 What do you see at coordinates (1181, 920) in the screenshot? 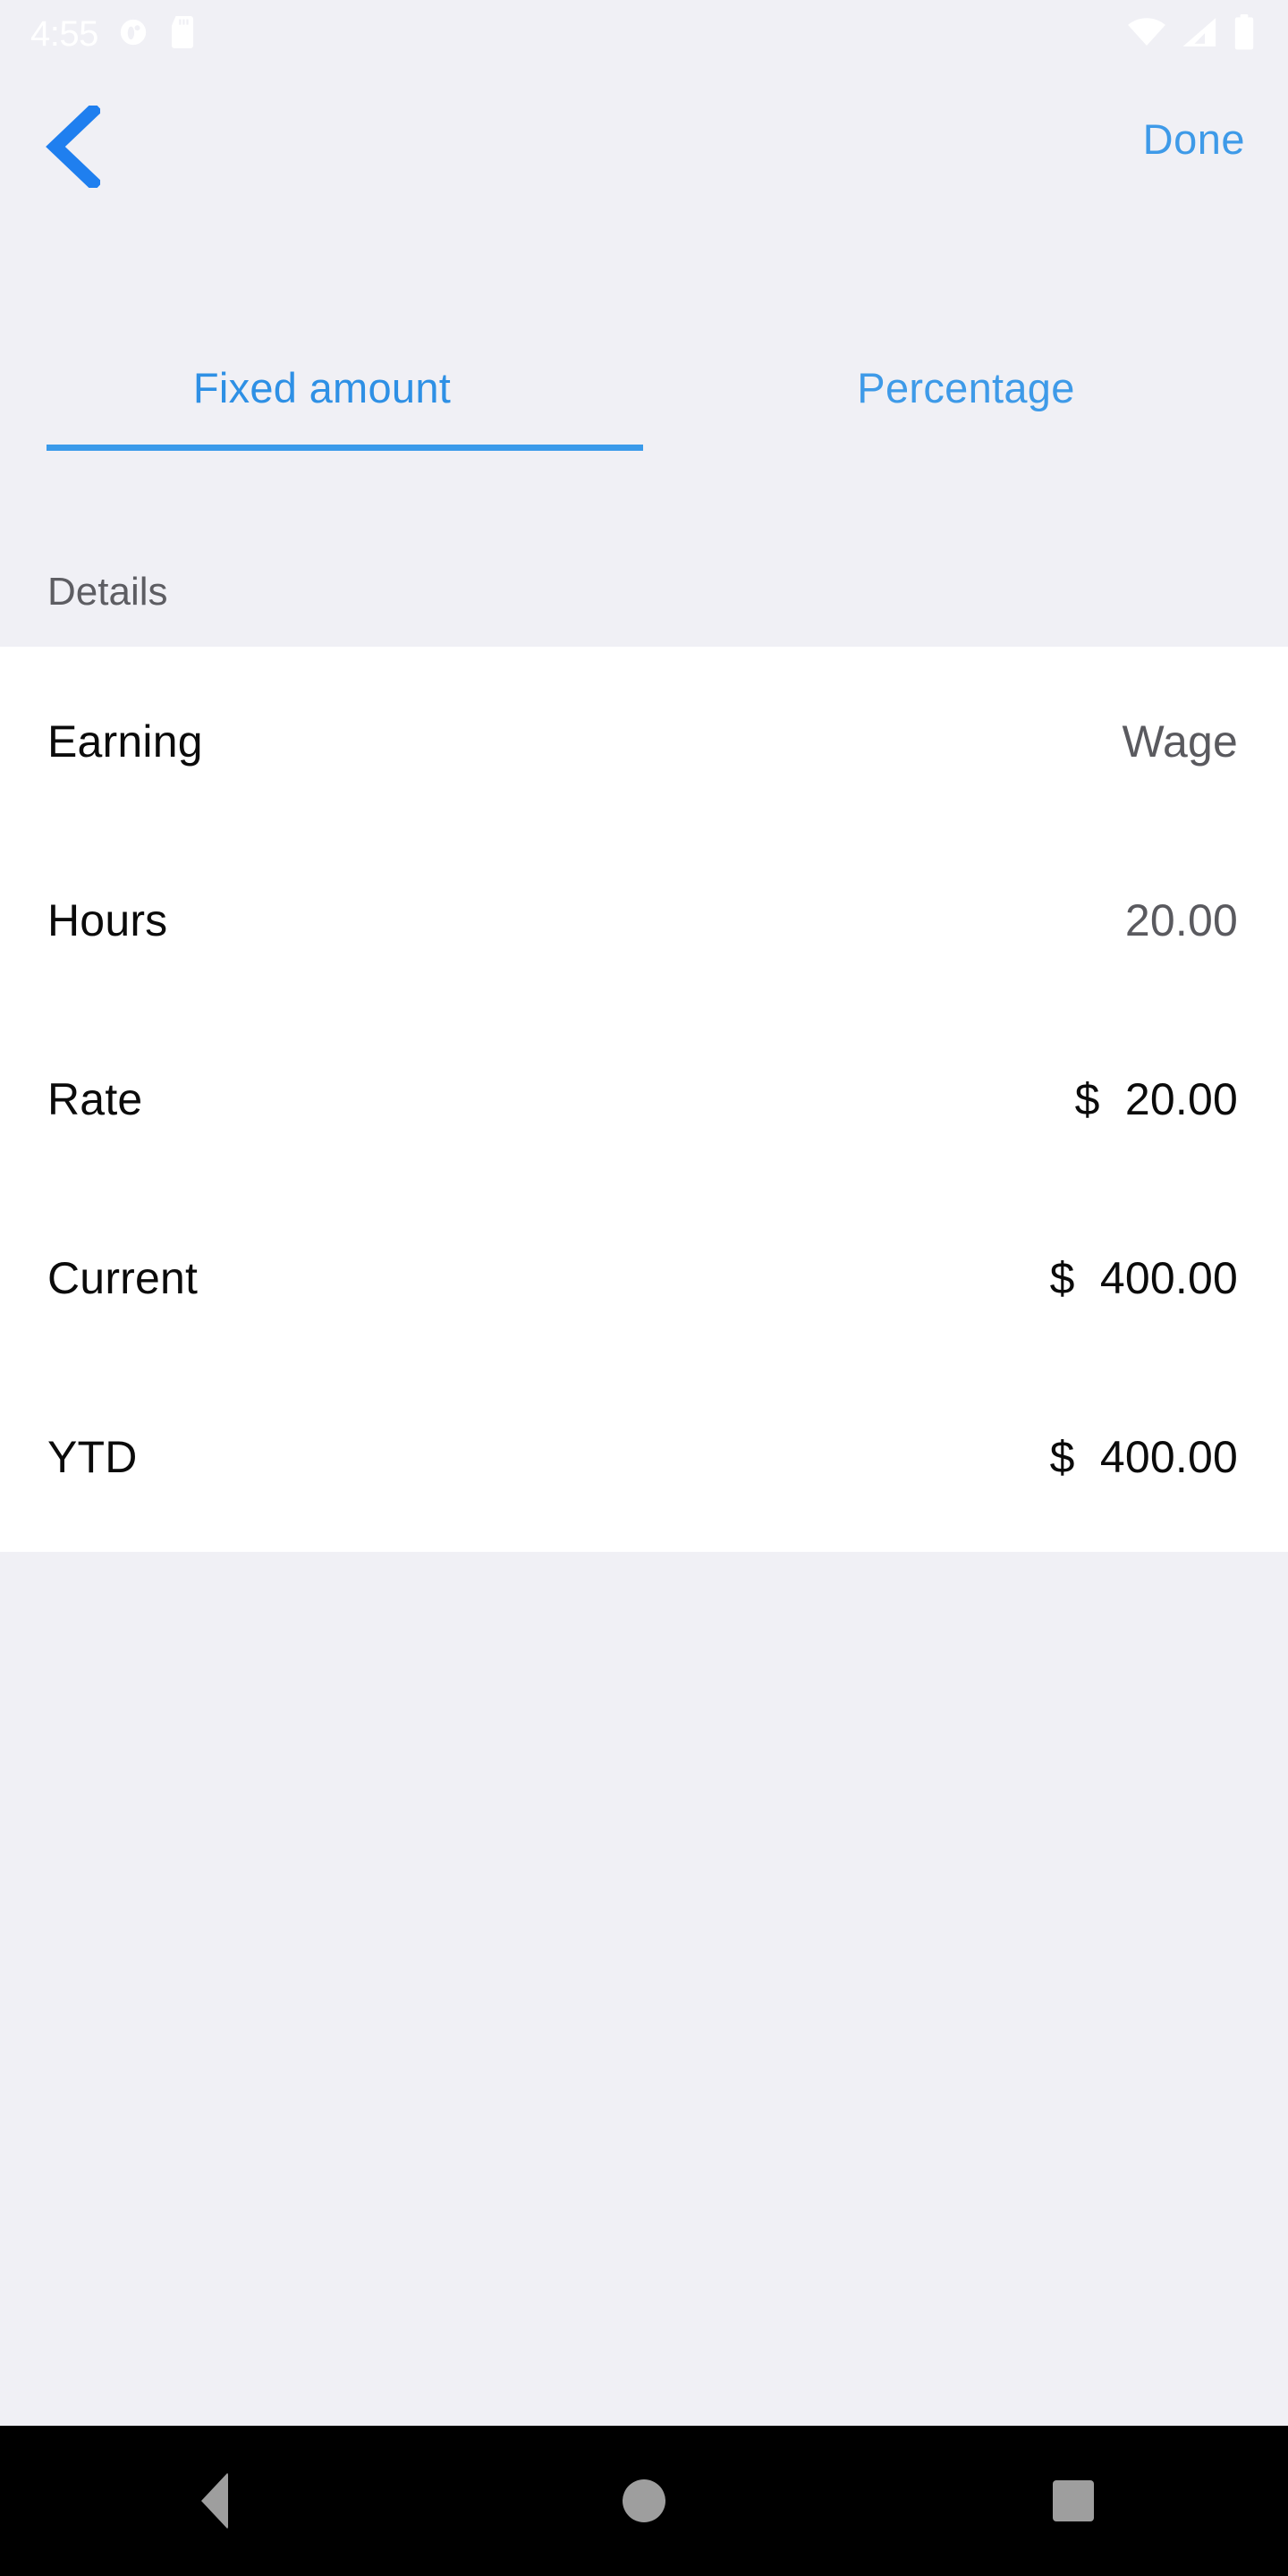
I see `row-value-hours: 20.00` at bounding box center [1181, 920].